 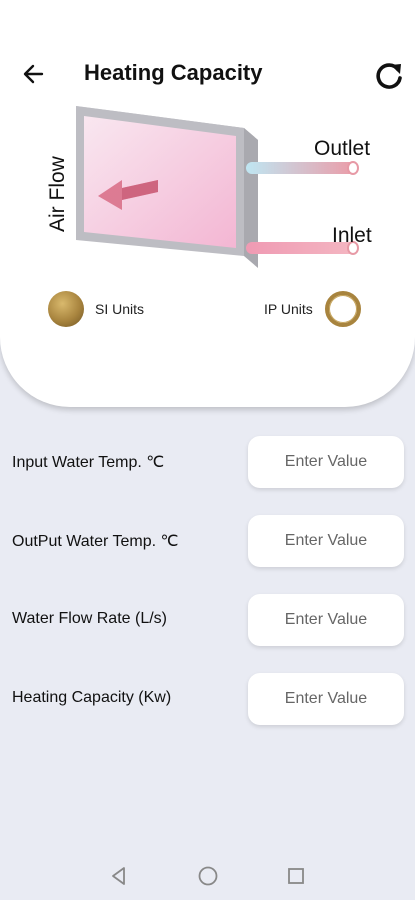 I want to click on heating-capacity-row: Heating Capacity (Kw), so click(x=207, y=700).